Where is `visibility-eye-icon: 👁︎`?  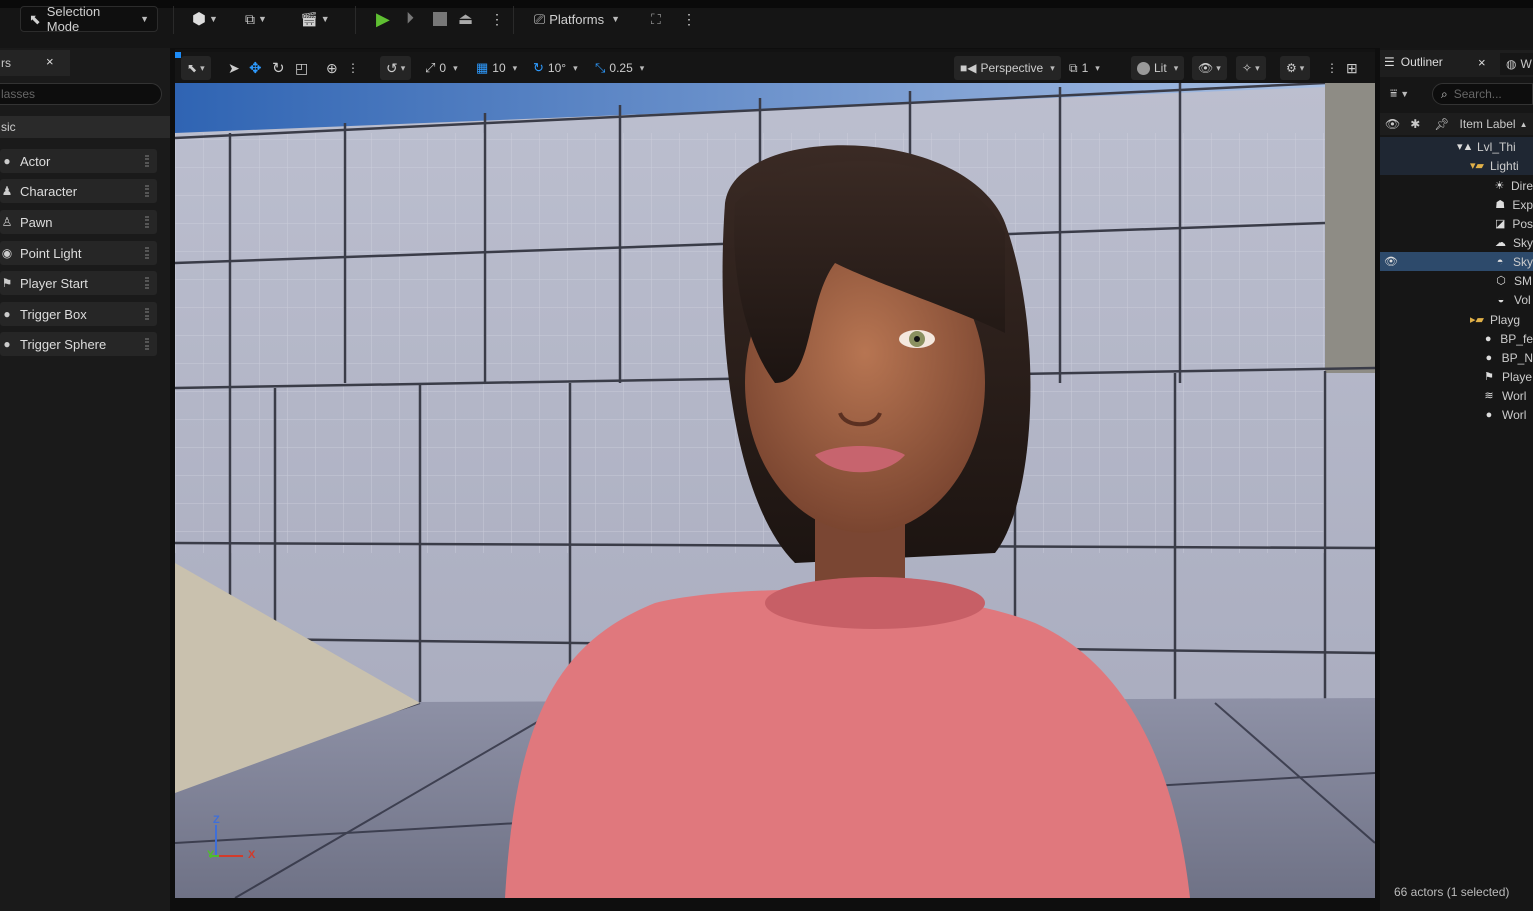
visibility-eye-icon: 👁︎ is located at coordinates (1391, 261).